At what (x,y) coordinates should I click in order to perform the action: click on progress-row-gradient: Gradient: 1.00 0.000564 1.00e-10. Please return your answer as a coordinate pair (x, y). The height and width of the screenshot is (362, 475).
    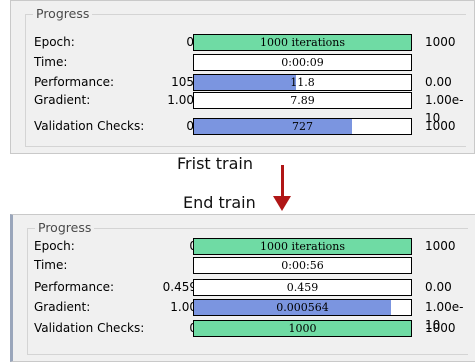
    Looking at the image, I should click on (237, 315).